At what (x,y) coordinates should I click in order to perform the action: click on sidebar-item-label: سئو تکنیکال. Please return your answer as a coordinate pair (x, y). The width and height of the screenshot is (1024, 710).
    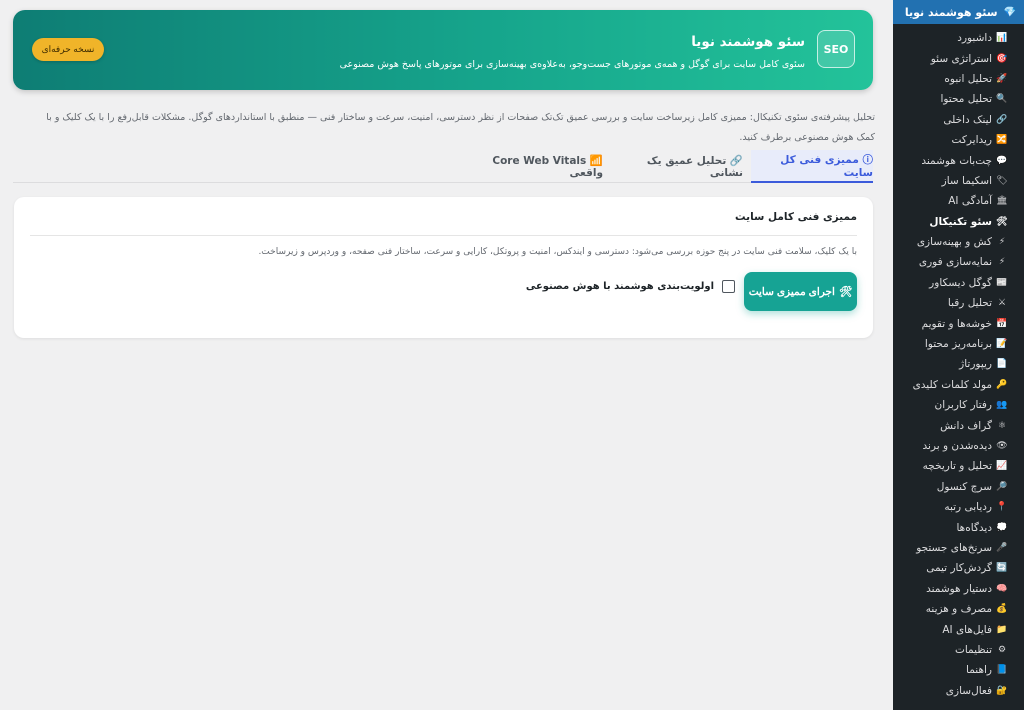
    Looking at the image, I should click on (960, 221).